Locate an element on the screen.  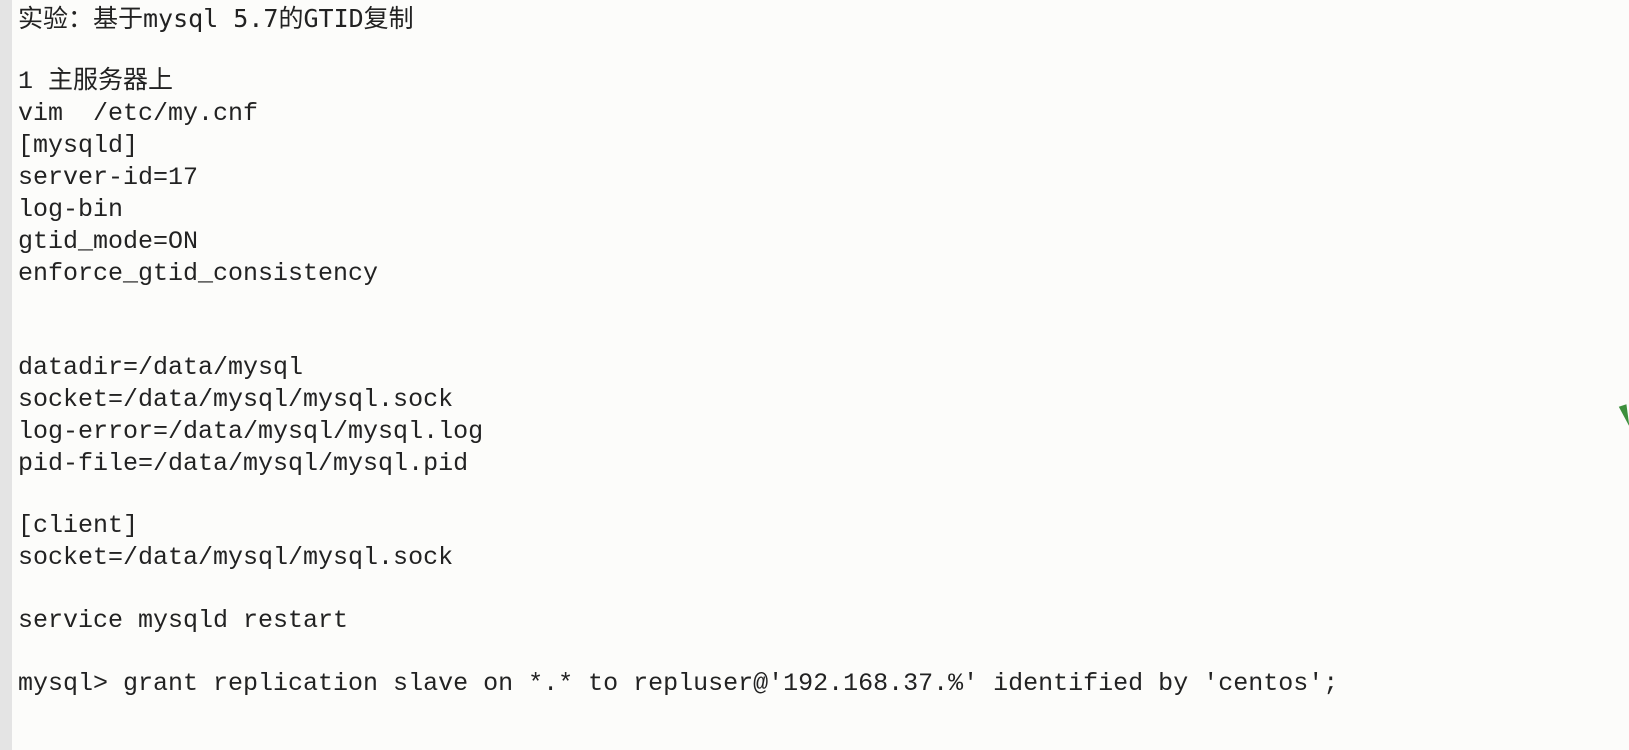
text-line: vim /etc/my.cnf is located at coordinates (138, 113).